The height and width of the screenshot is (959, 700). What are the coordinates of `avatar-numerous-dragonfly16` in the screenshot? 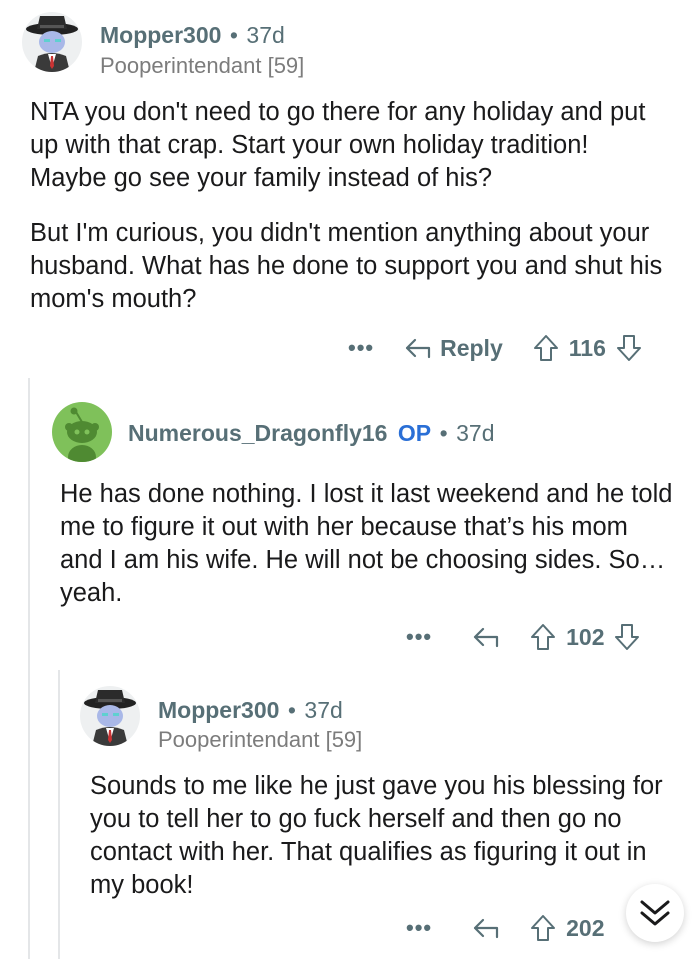 It's located at (82, 432).